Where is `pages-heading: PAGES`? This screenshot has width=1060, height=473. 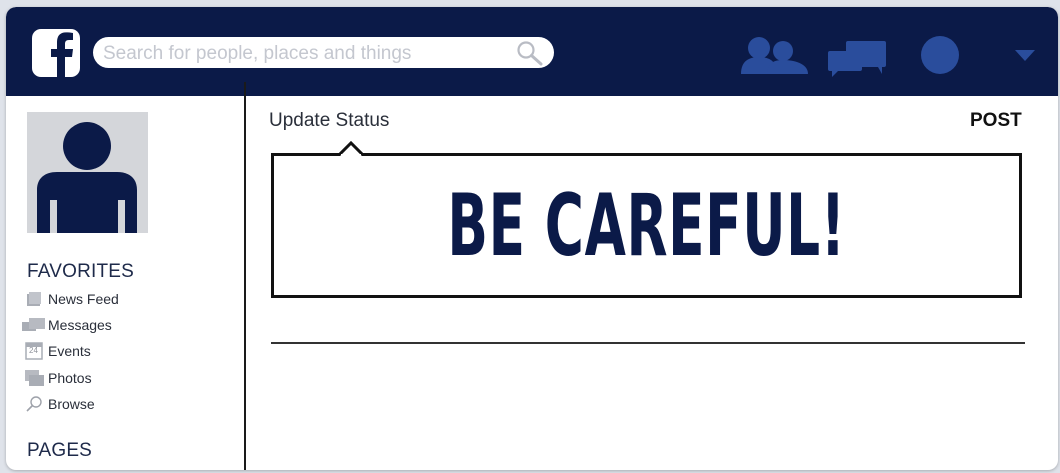
pages-heading: PAGES is located at coordinates (60, 450).